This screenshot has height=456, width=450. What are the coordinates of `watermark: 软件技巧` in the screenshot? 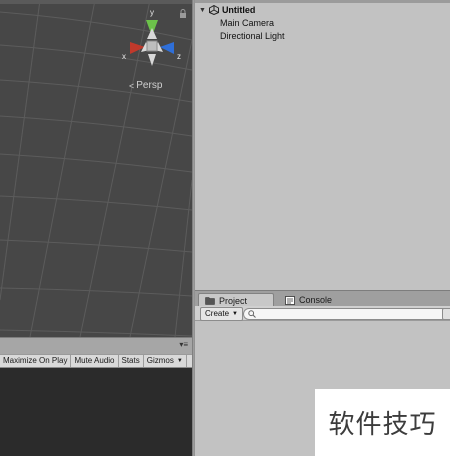 It's located at (382, 422).